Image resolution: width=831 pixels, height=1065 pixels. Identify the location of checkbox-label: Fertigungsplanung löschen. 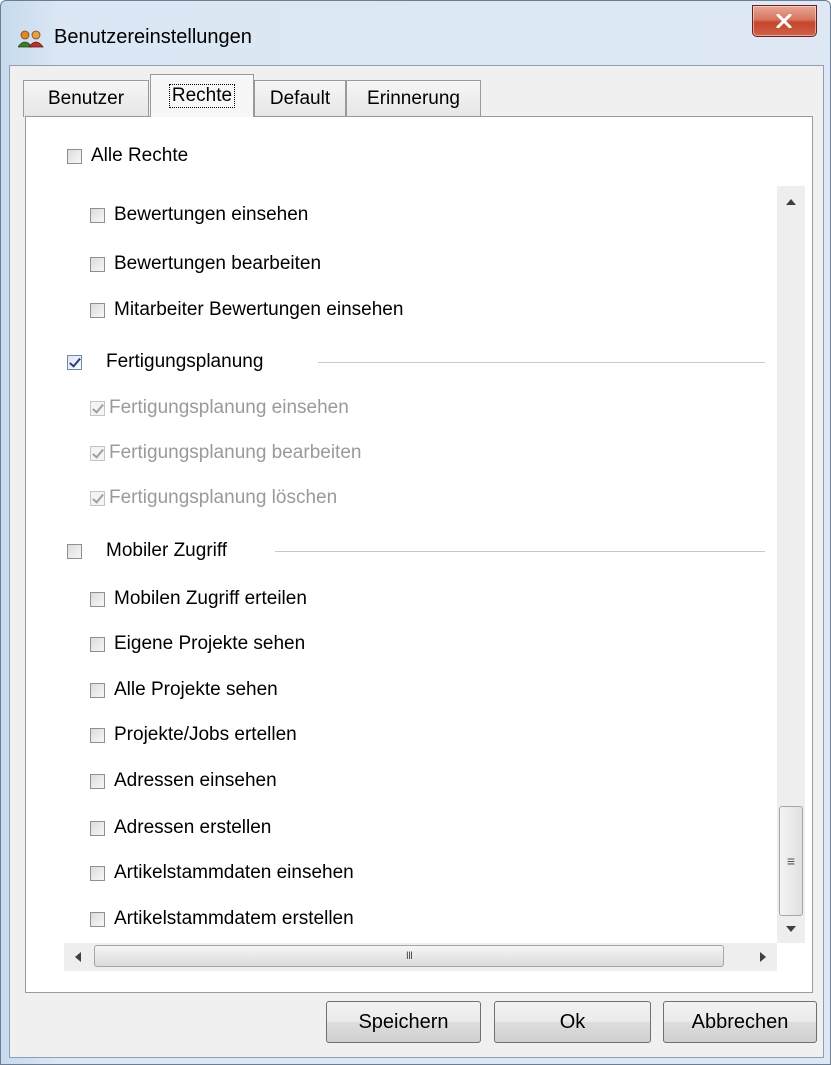
(223, 497).